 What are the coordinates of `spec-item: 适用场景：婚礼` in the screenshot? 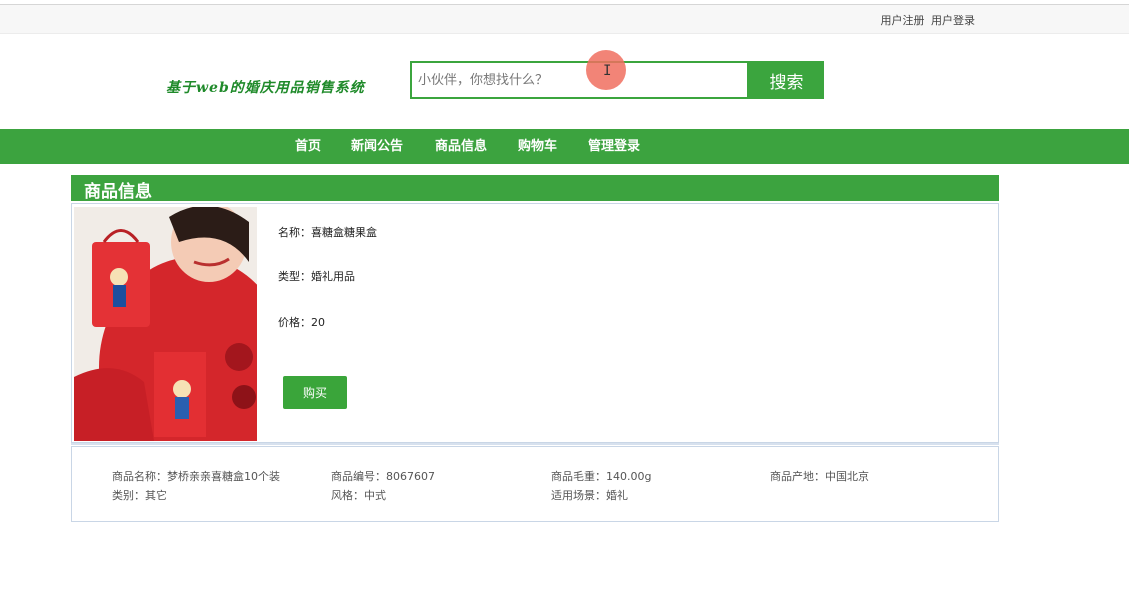 It's located at (589, 495).